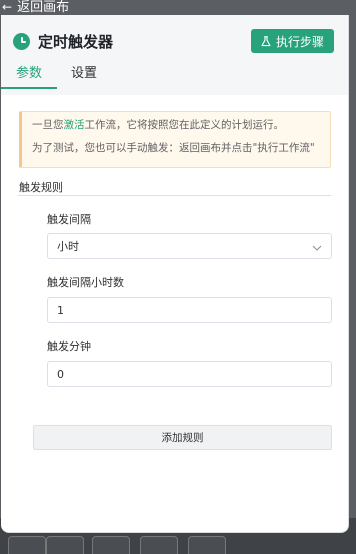  I want to click on panel-header: 定时触发器 执行步骤 参数 设置, so click(174, 55).